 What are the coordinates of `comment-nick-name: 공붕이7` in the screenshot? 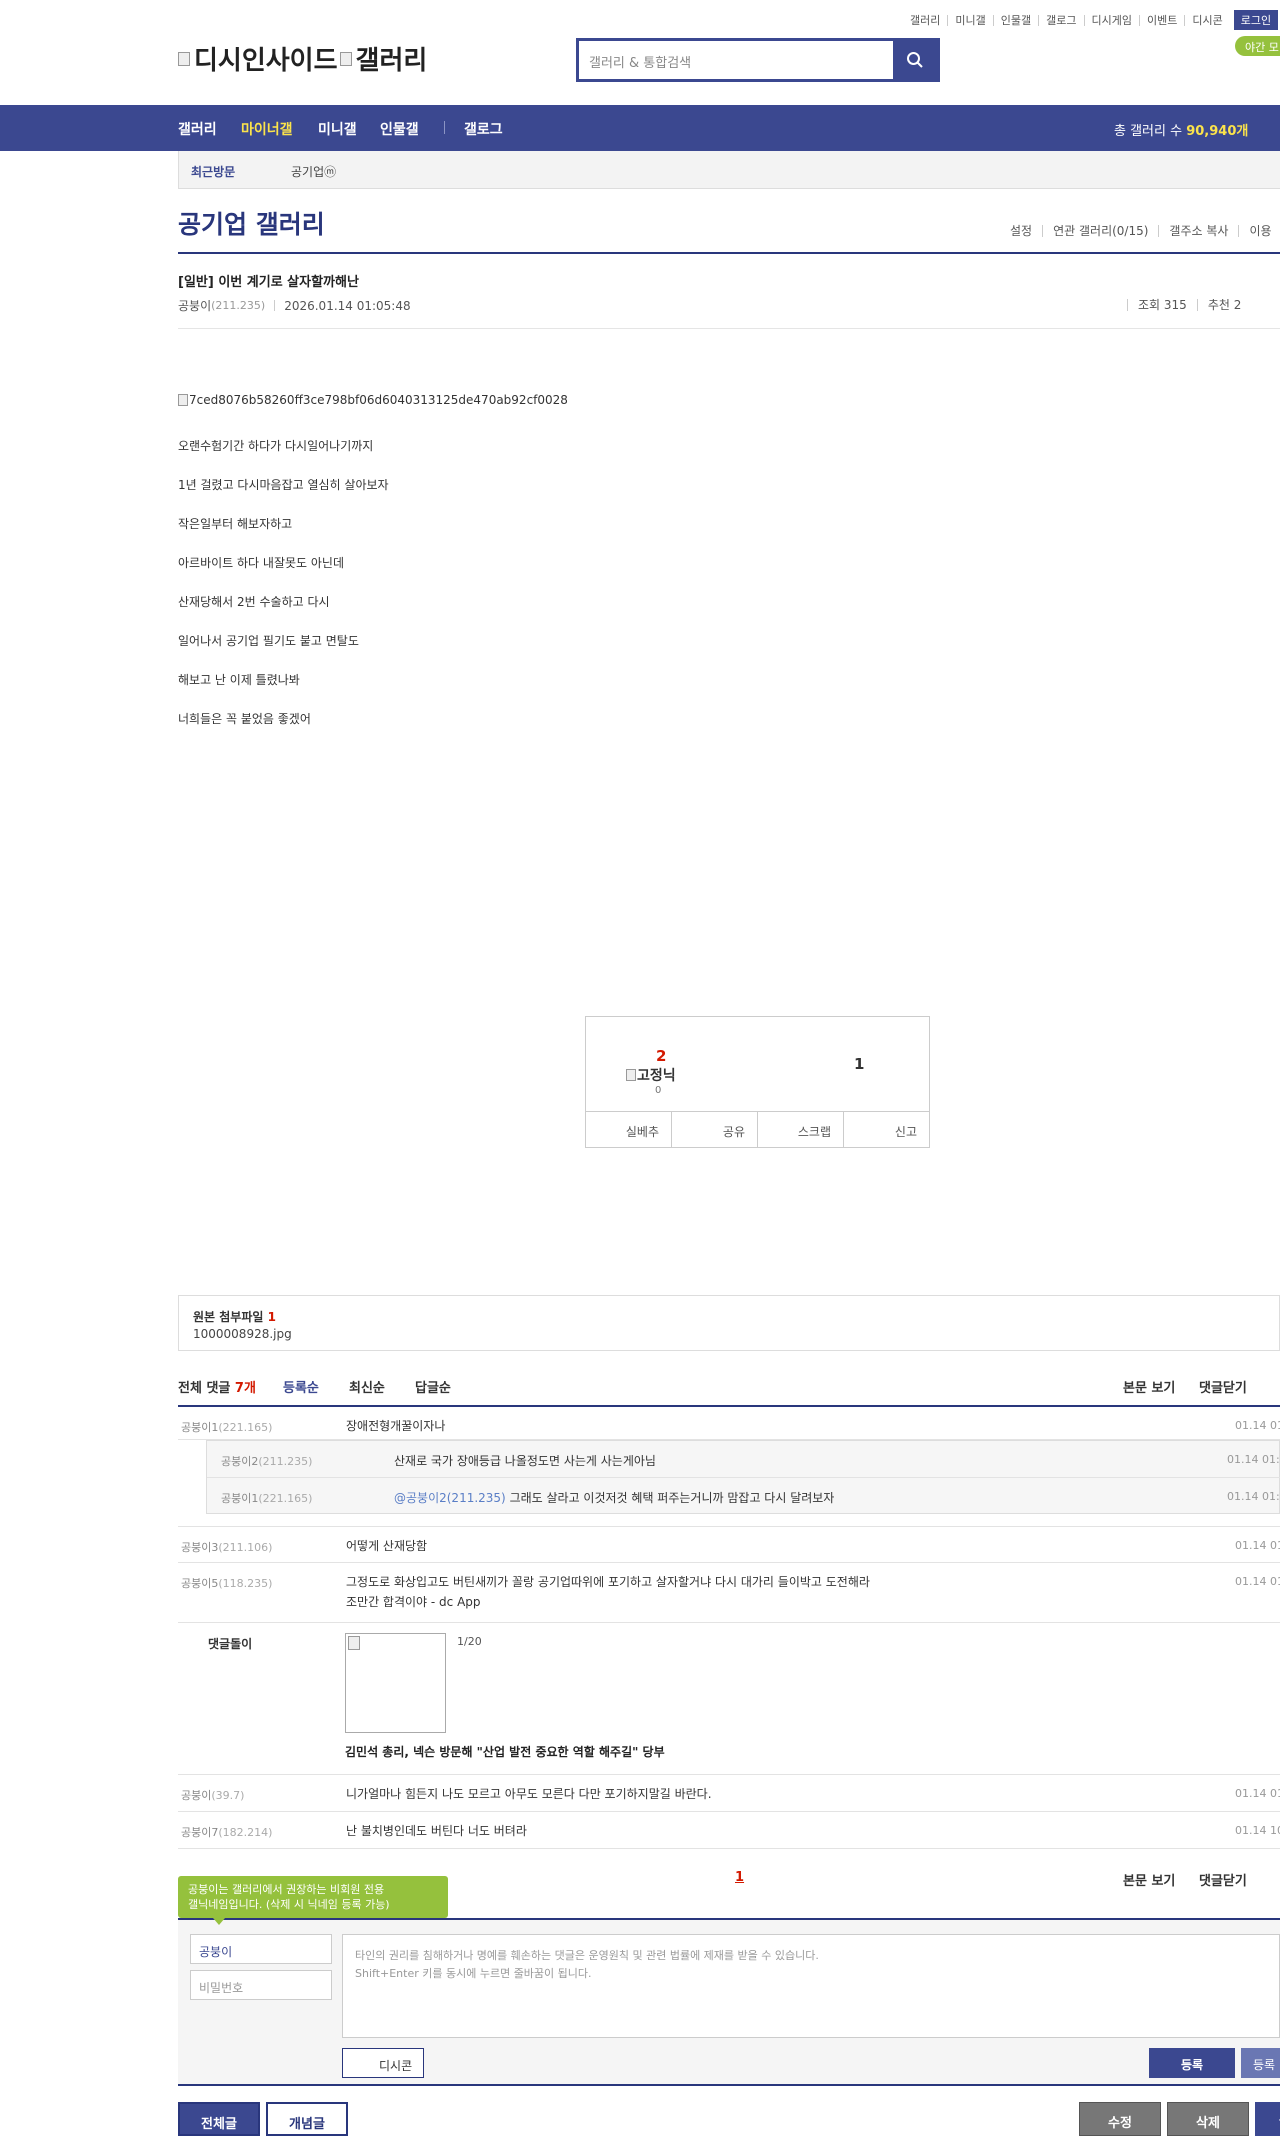 It's located at (200, 1832).